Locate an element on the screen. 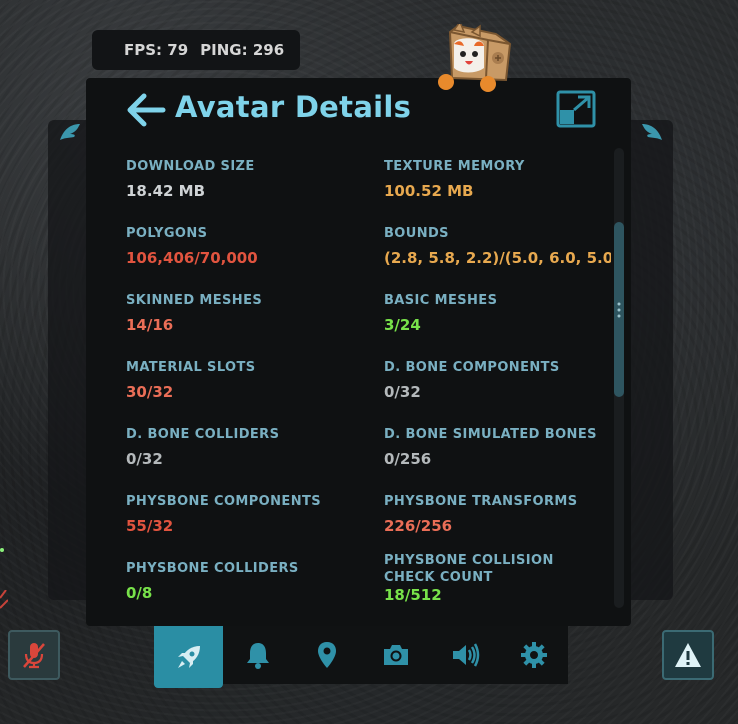  stat-value: 226/256 is located at coordinates (418, 526).